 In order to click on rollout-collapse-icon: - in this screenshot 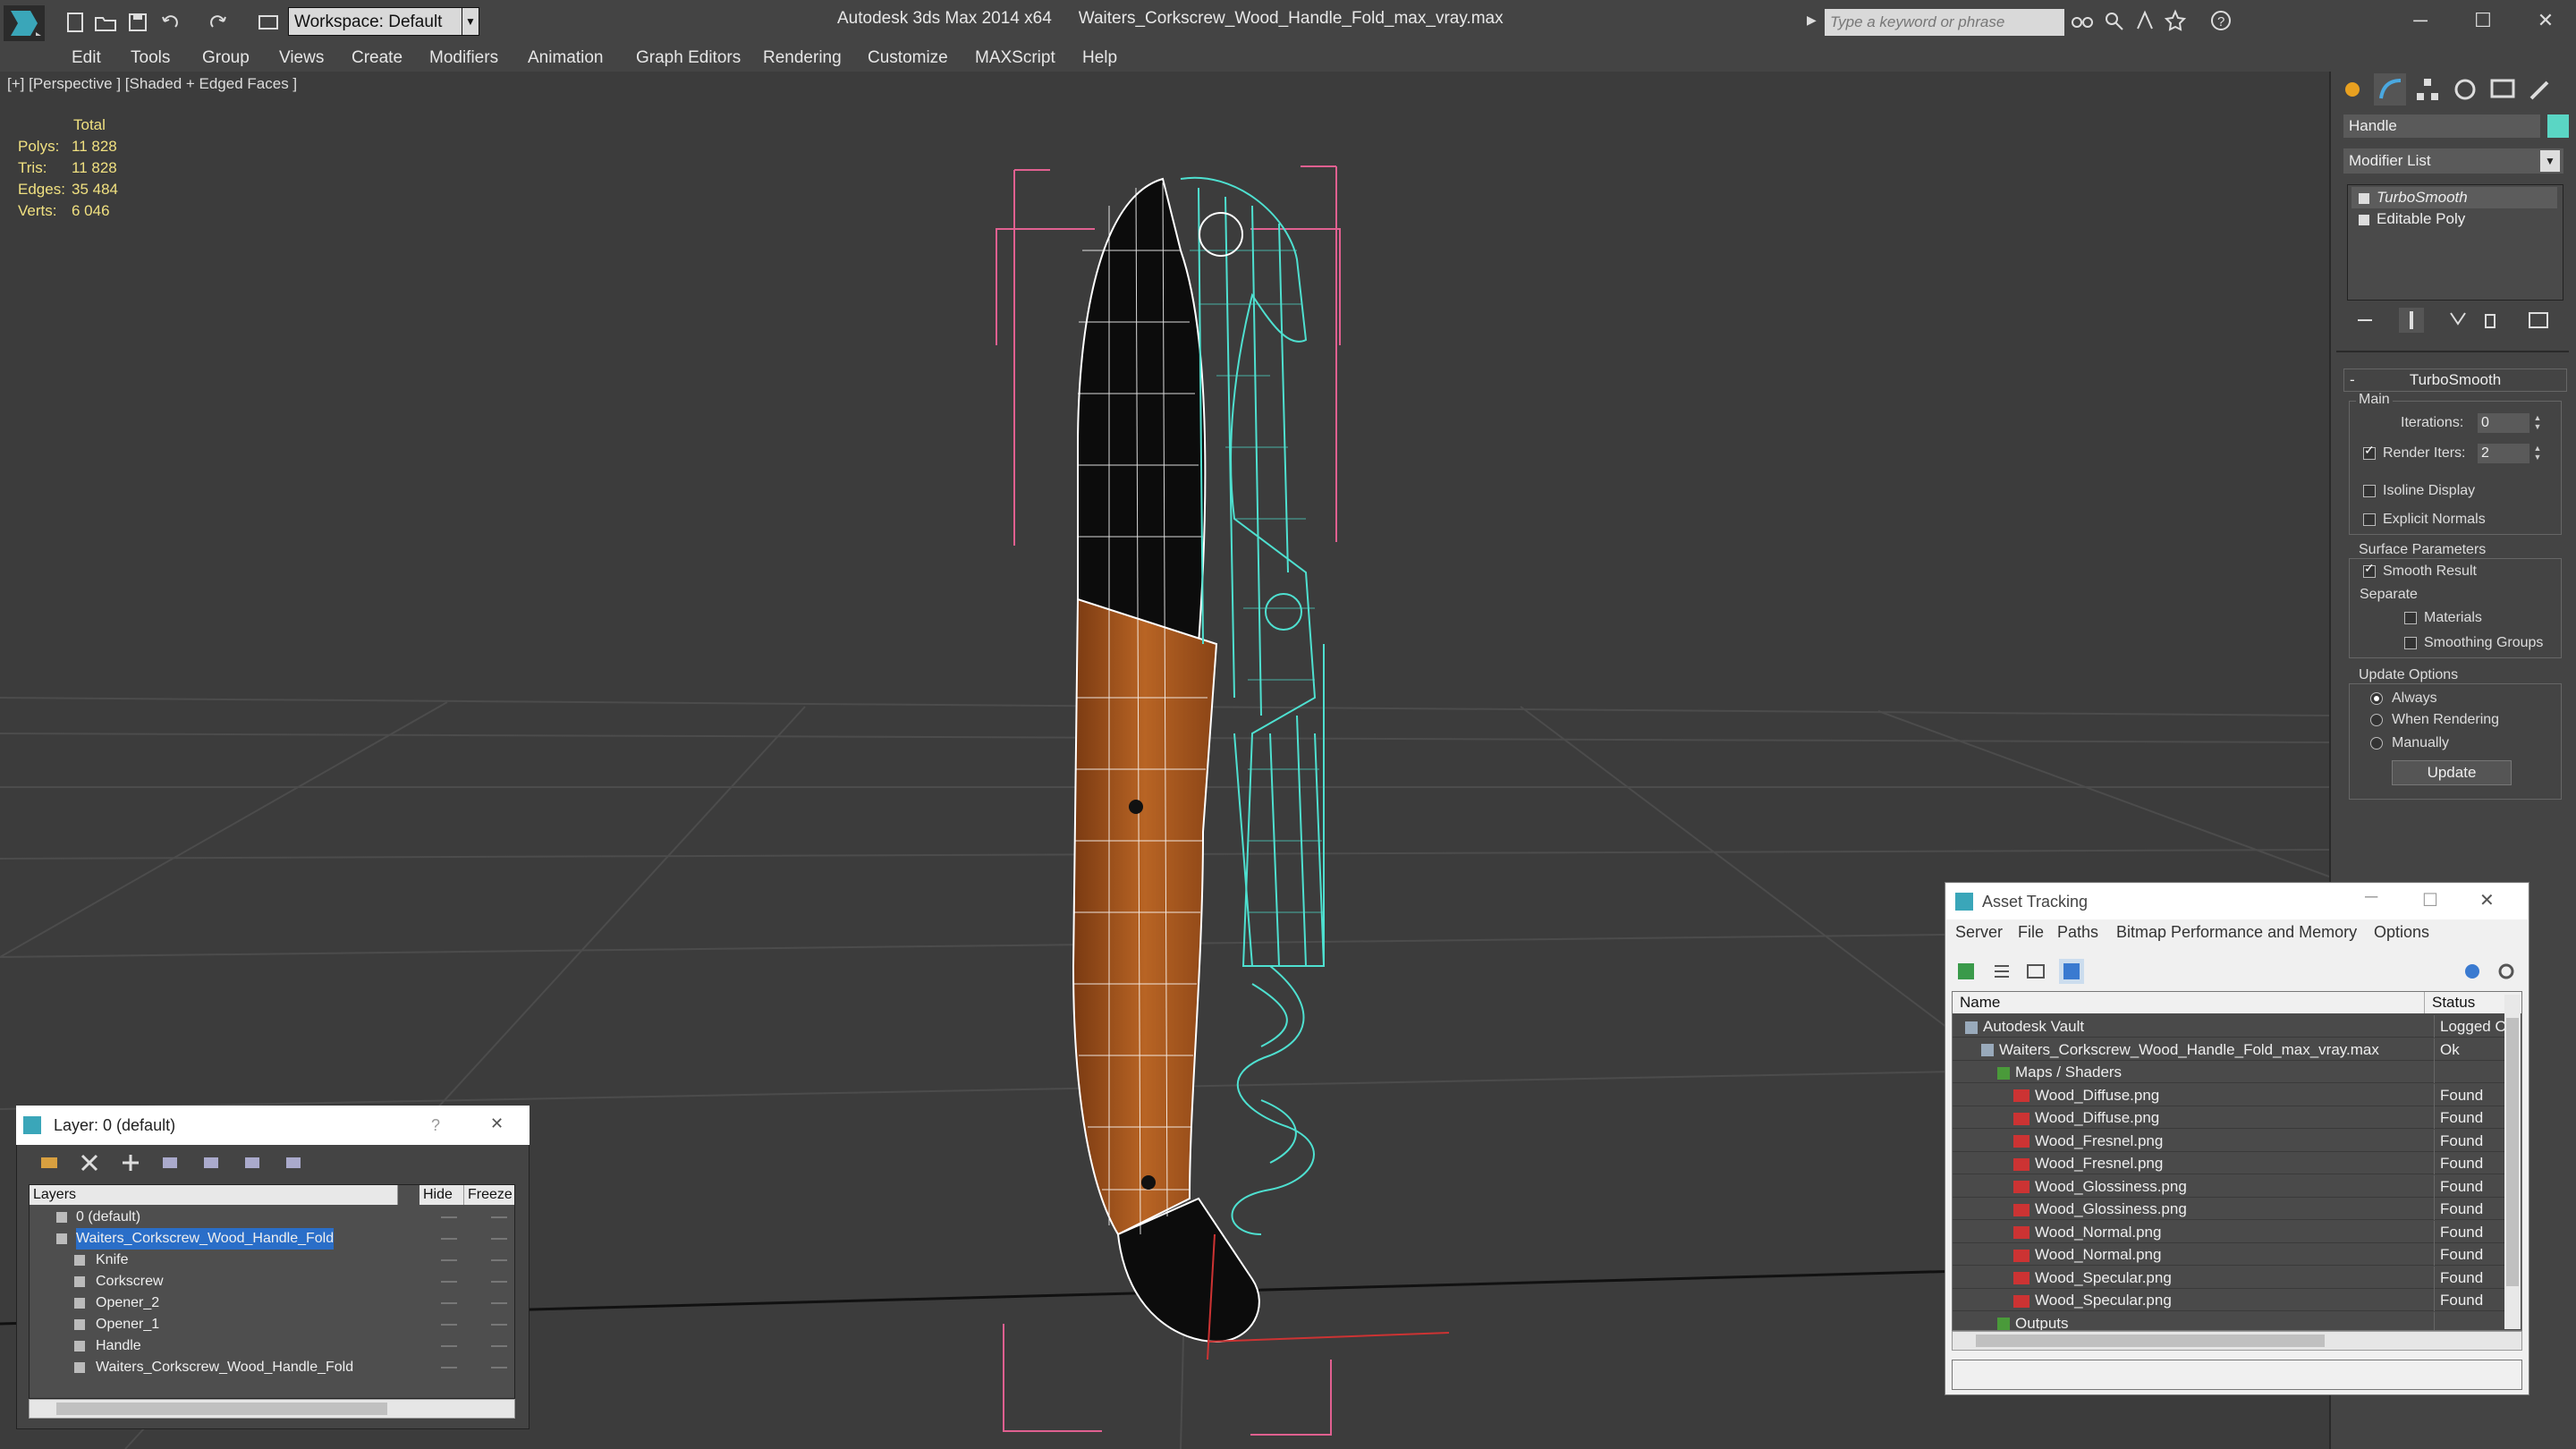, I will do `click(2352, 380)`.